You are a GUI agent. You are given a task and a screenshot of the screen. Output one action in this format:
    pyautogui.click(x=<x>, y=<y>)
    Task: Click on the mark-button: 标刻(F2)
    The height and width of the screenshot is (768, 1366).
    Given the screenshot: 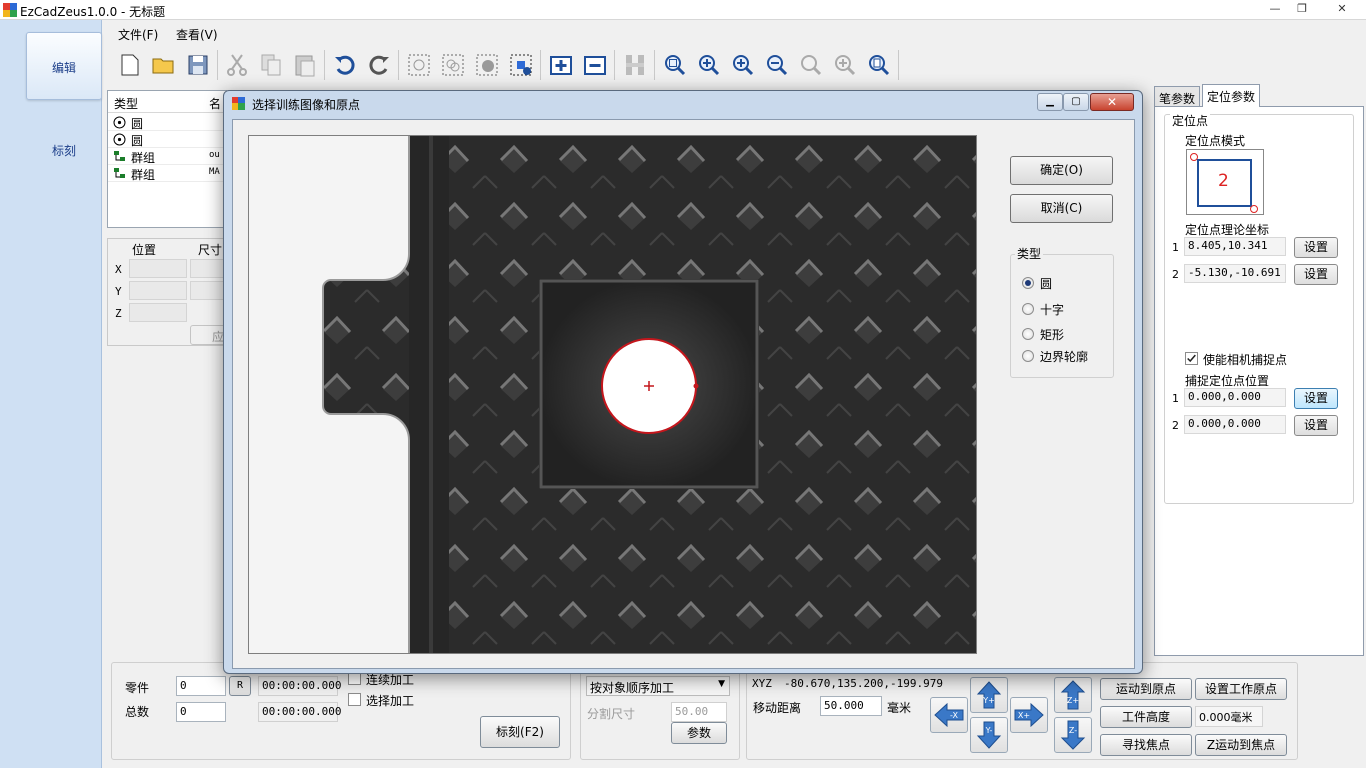 What is the action you would take?
    pyautogui.click(x=520, y=732)
    